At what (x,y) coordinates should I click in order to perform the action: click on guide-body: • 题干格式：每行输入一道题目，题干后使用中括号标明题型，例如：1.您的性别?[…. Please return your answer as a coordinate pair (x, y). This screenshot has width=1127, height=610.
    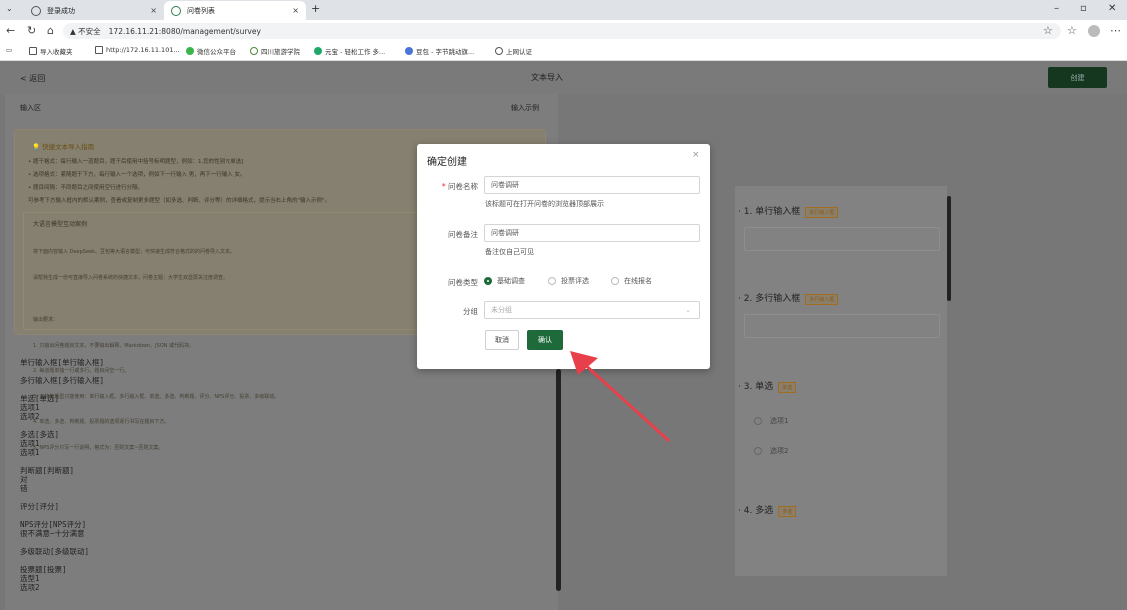
    Looking at the image, I should click on (179, 182).